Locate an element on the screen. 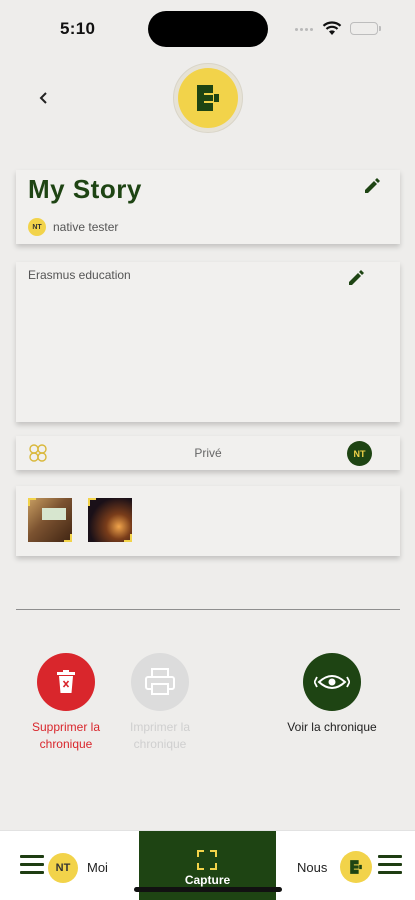 Image resolution: width=415 pixels, height=900 pixels. tab-nous-label: Nous is located at coordinates (312, 867).